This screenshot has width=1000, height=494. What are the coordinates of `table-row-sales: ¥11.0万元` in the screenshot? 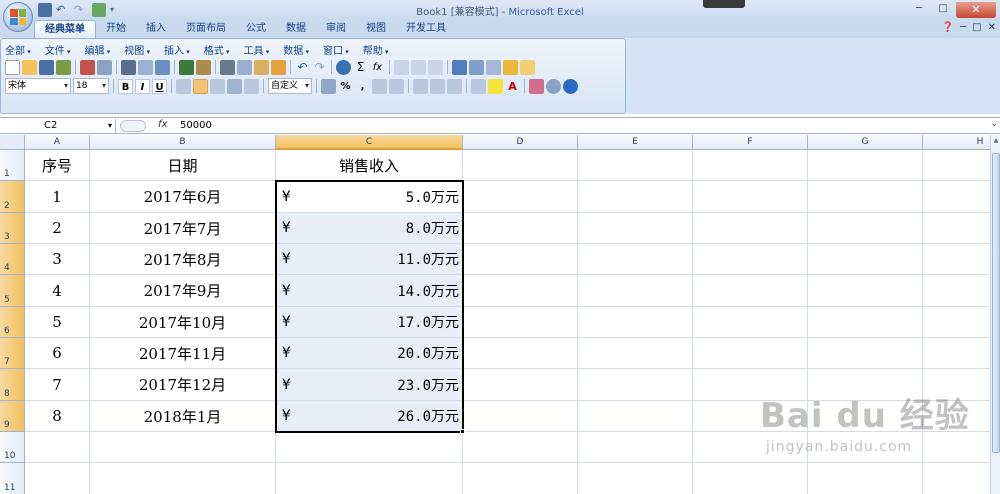 It's located at (369, 259).